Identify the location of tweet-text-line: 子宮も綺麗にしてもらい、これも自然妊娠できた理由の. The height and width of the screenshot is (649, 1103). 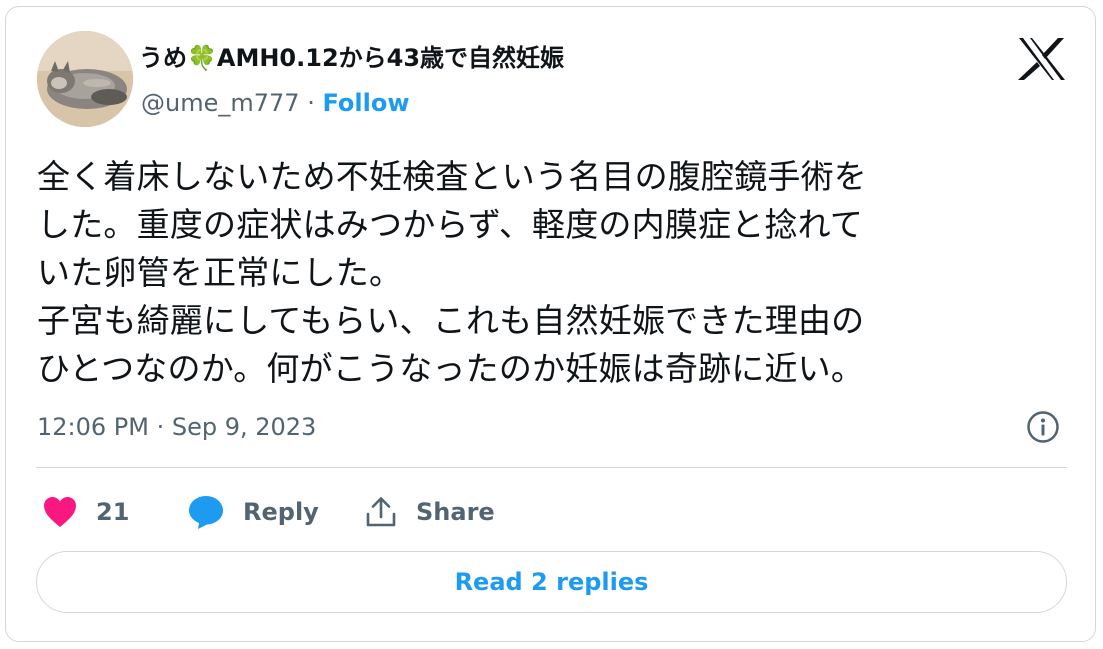
(451, 320).